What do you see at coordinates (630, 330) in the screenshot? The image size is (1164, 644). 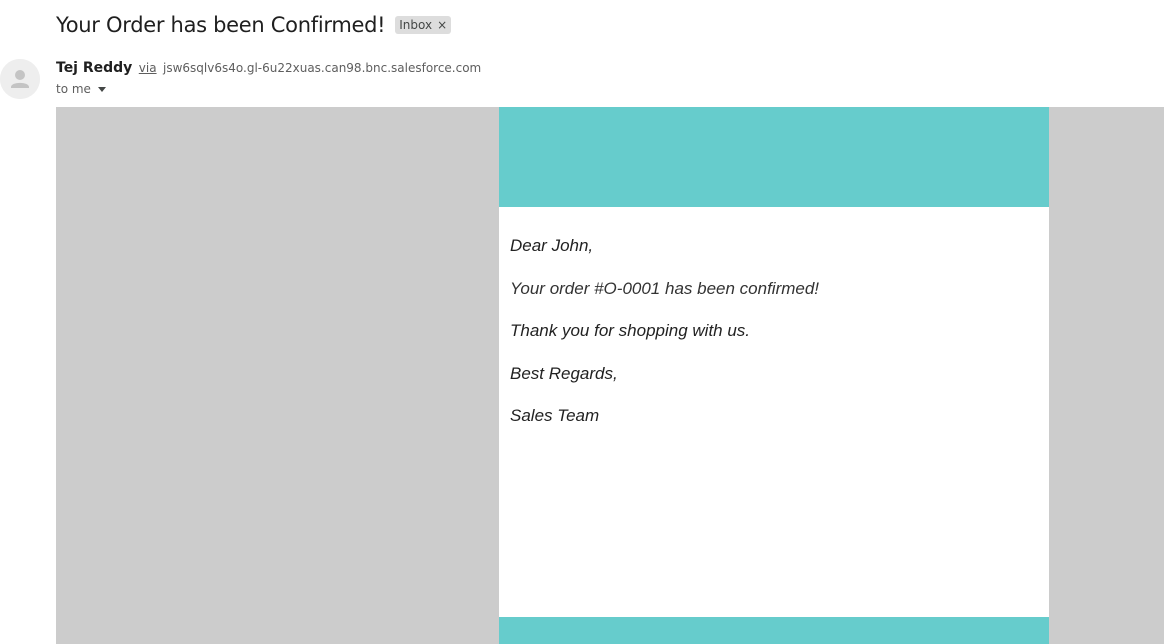 I see `thank-you-line: Thank you for shopping with us.` at bounding box center [630, 330].